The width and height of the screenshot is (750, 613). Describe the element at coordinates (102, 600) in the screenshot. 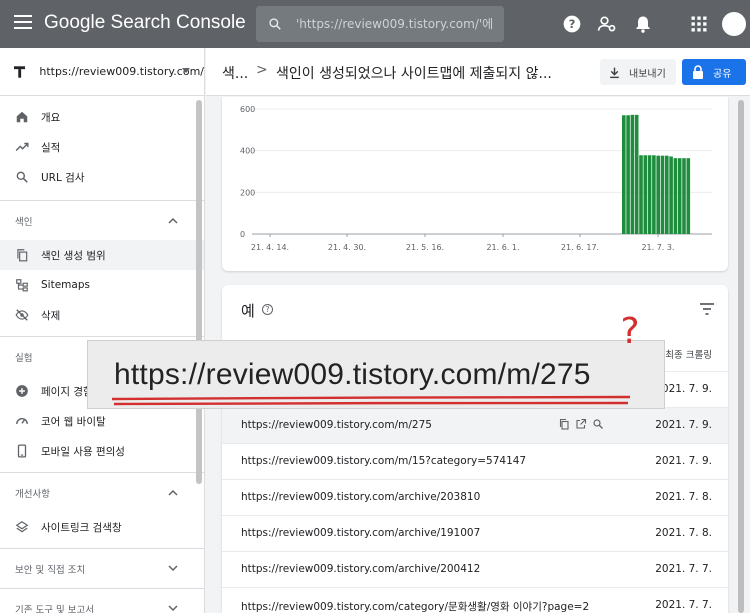

I see `section-legacy-tools: 기존 도구 및 보고서` at that location.